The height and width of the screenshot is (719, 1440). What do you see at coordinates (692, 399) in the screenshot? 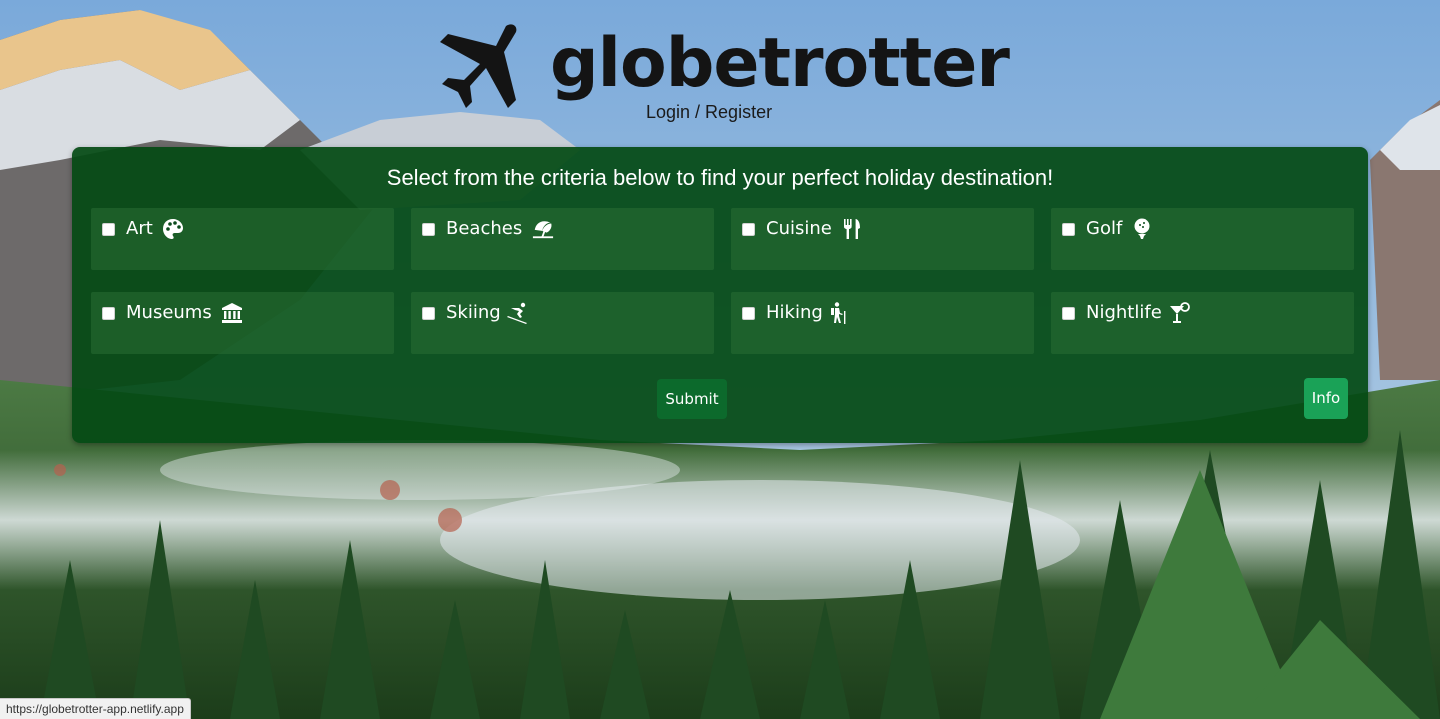
I see `submit-button: Submit` at bounding box center [692, 399].